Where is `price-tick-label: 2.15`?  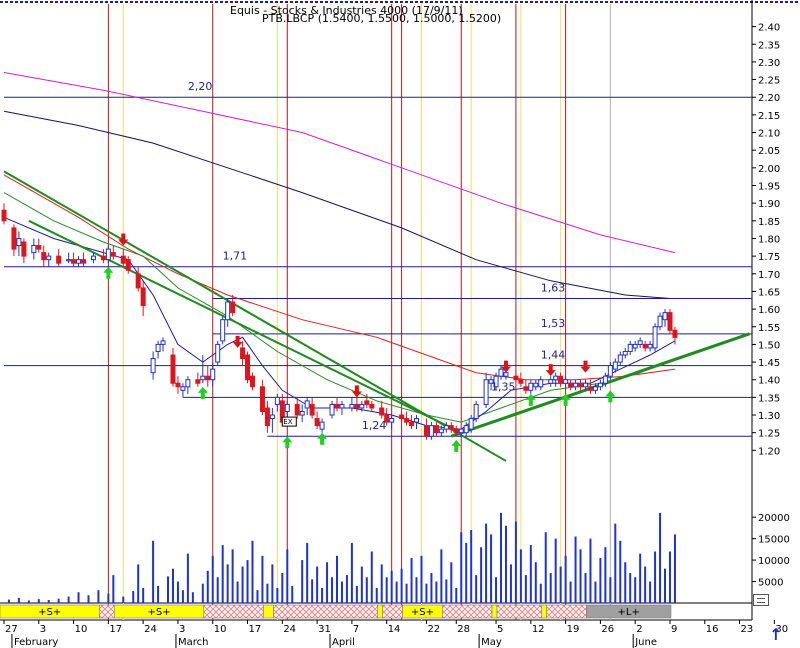
price-tick-label: 2.15 is located at coordinates (769, 116).